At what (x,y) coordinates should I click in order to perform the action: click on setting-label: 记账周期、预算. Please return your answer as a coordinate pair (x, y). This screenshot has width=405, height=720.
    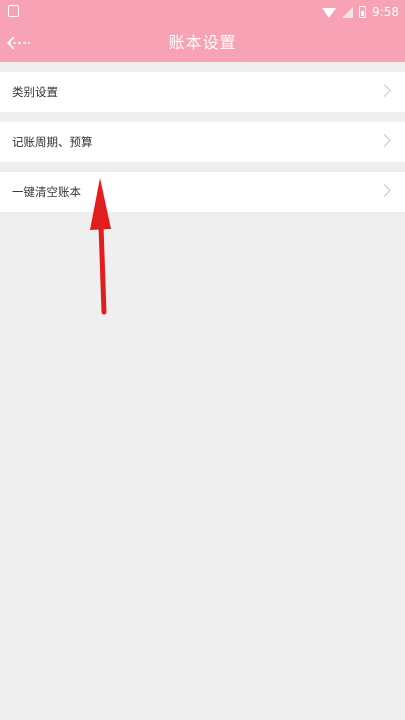
    Looking at the image, I should click on (52, 142).